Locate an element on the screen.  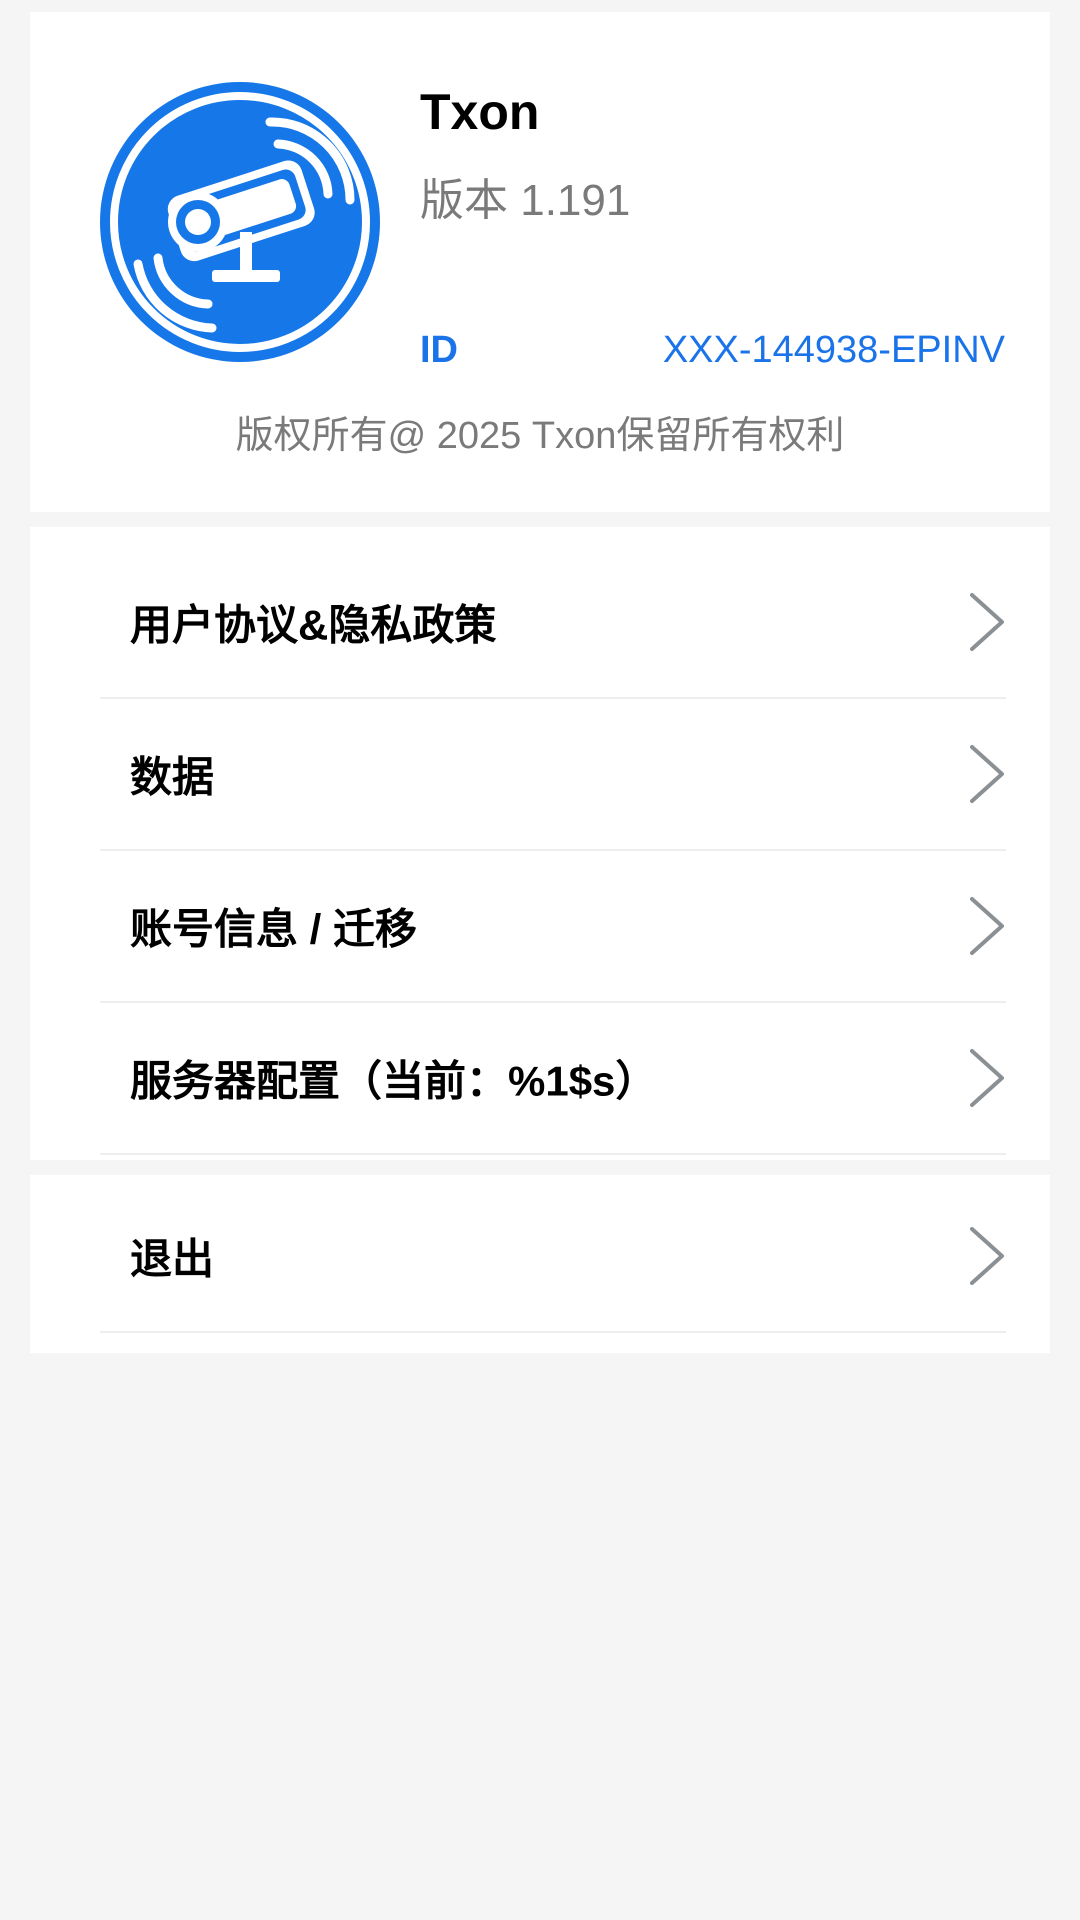
menu-item-user-agreement-privacy: 用户协议&隐私政策 is located at coordinates (553, 623).